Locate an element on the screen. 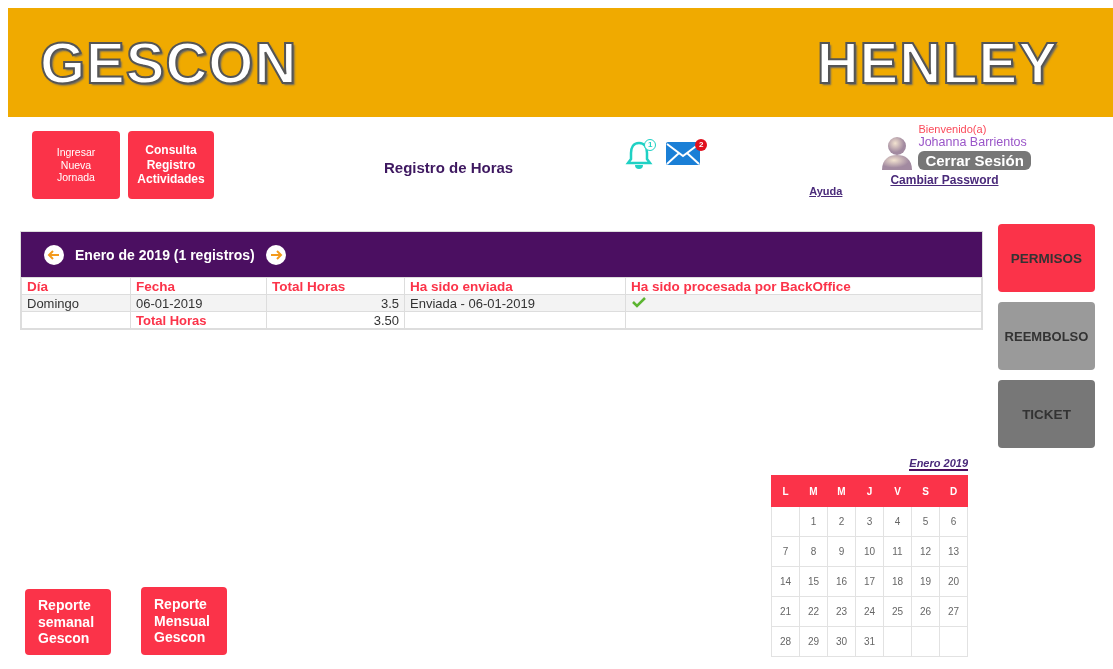 The height and width of the screenshot is (669, 1113). caption-text: Enero de 2019 (1 registros) is located at coordinates (165, 254).